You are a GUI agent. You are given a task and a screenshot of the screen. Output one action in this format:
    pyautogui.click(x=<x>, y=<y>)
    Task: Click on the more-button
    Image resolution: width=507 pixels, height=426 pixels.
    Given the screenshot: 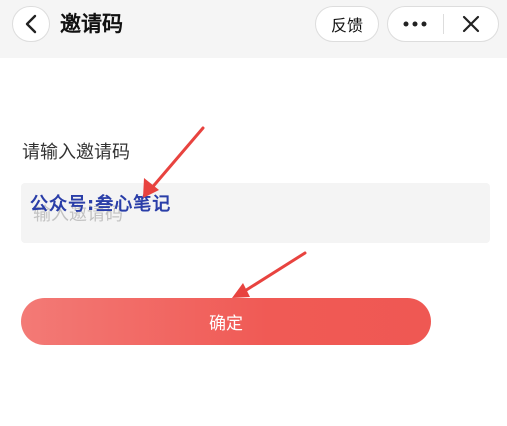 What is the action you would take?
    pyautogui.click(x=415, y=24)
    